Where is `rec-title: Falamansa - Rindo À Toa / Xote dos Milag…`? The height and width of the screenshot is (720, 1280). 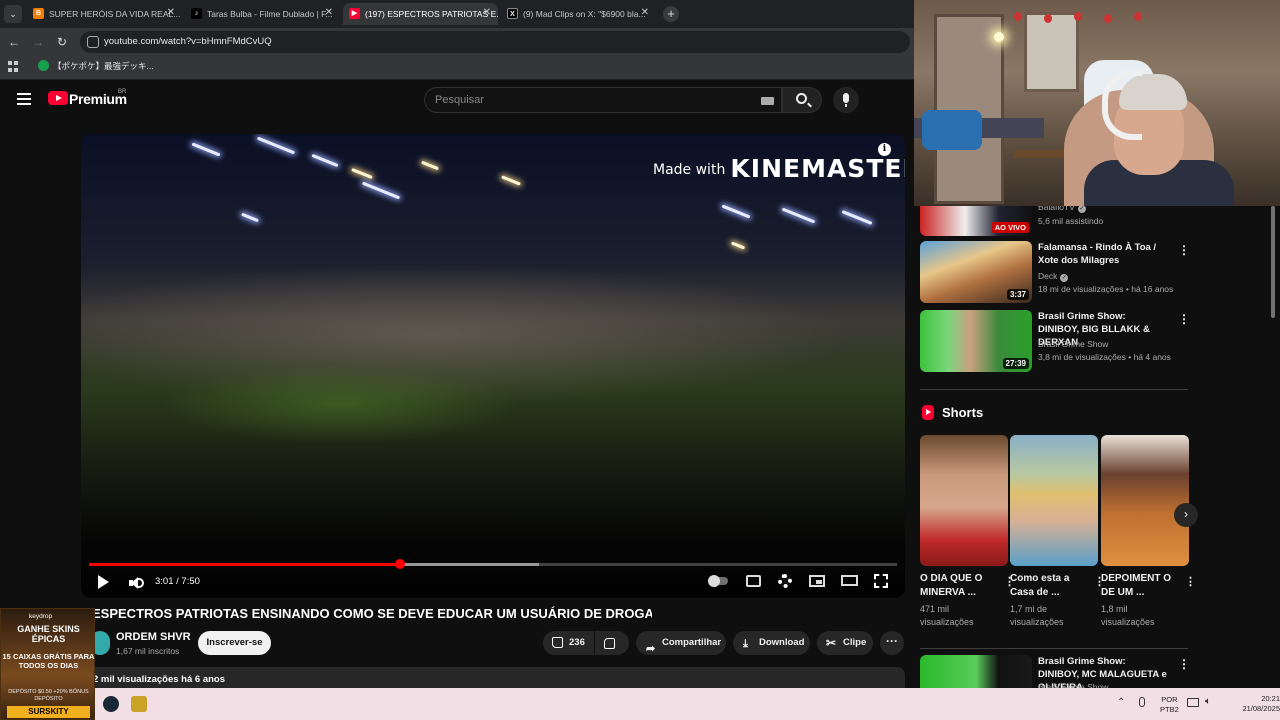 rec-title: Falamansa - Rindo À Toa / Xote dos Milag… is located at coordinates (1103, 254).